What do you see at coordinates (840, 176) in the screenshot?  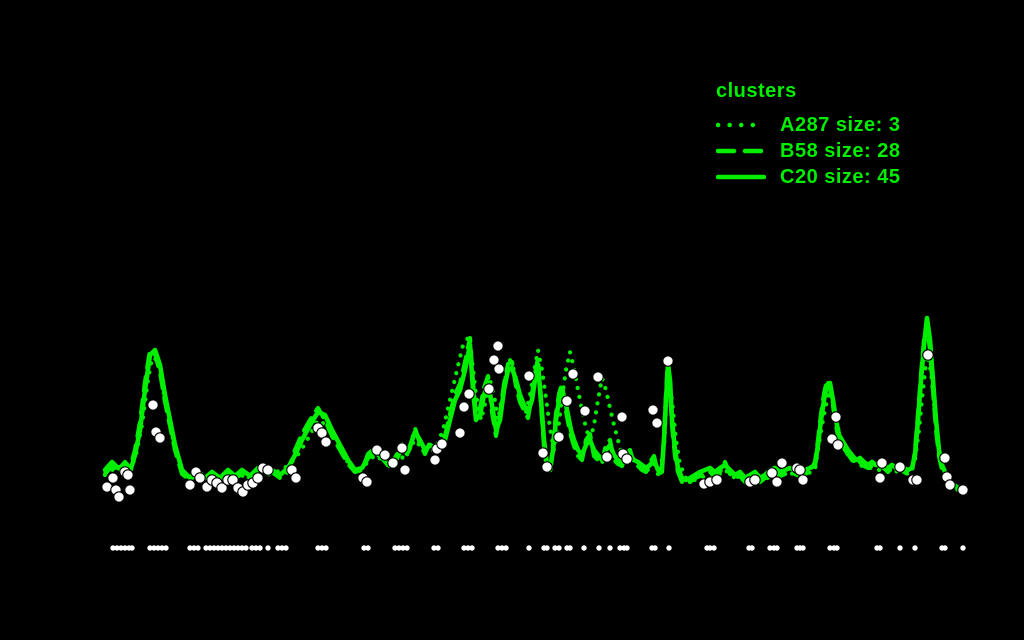 I see `legend-entry-label: C20 size: 45` at bounding box center [840, 176].